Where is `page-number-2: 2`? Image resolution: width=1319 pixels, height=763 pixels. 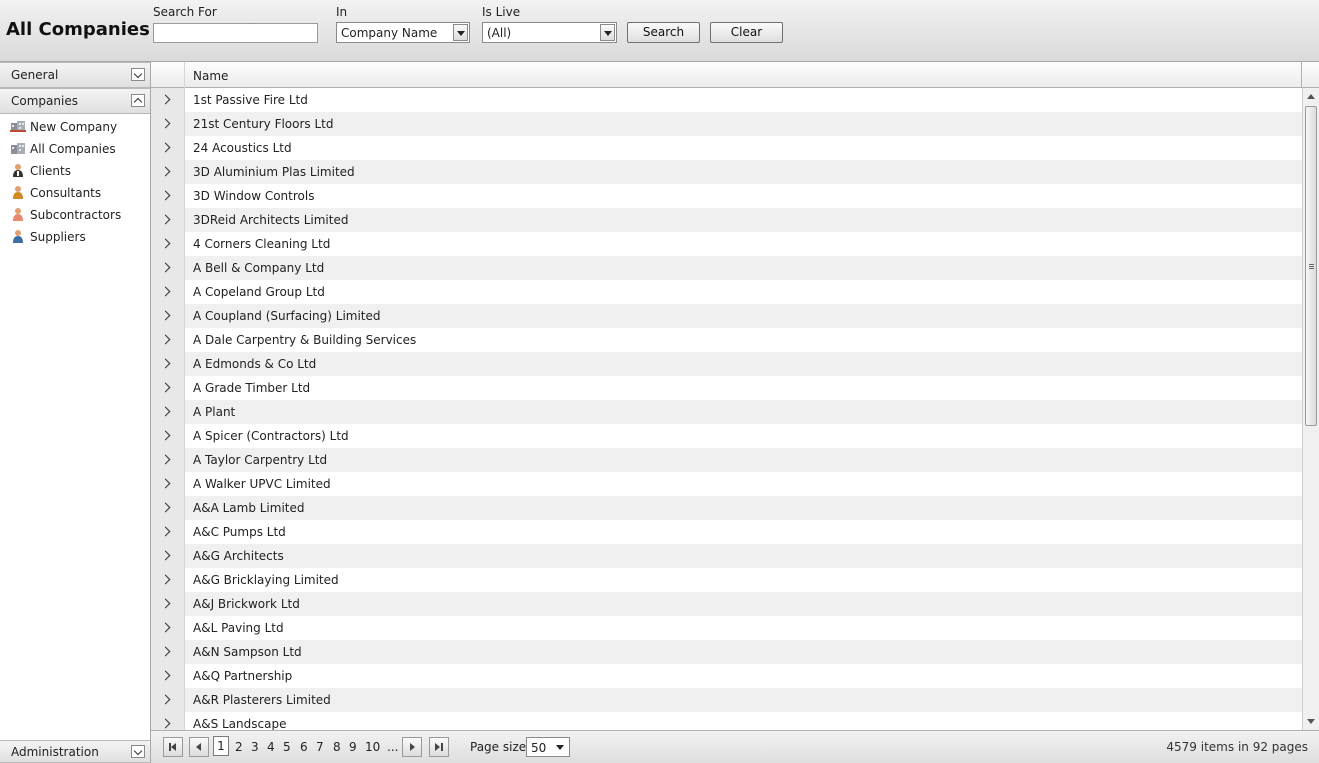 page-number-2: 2 is located at coordinates (239, 747).